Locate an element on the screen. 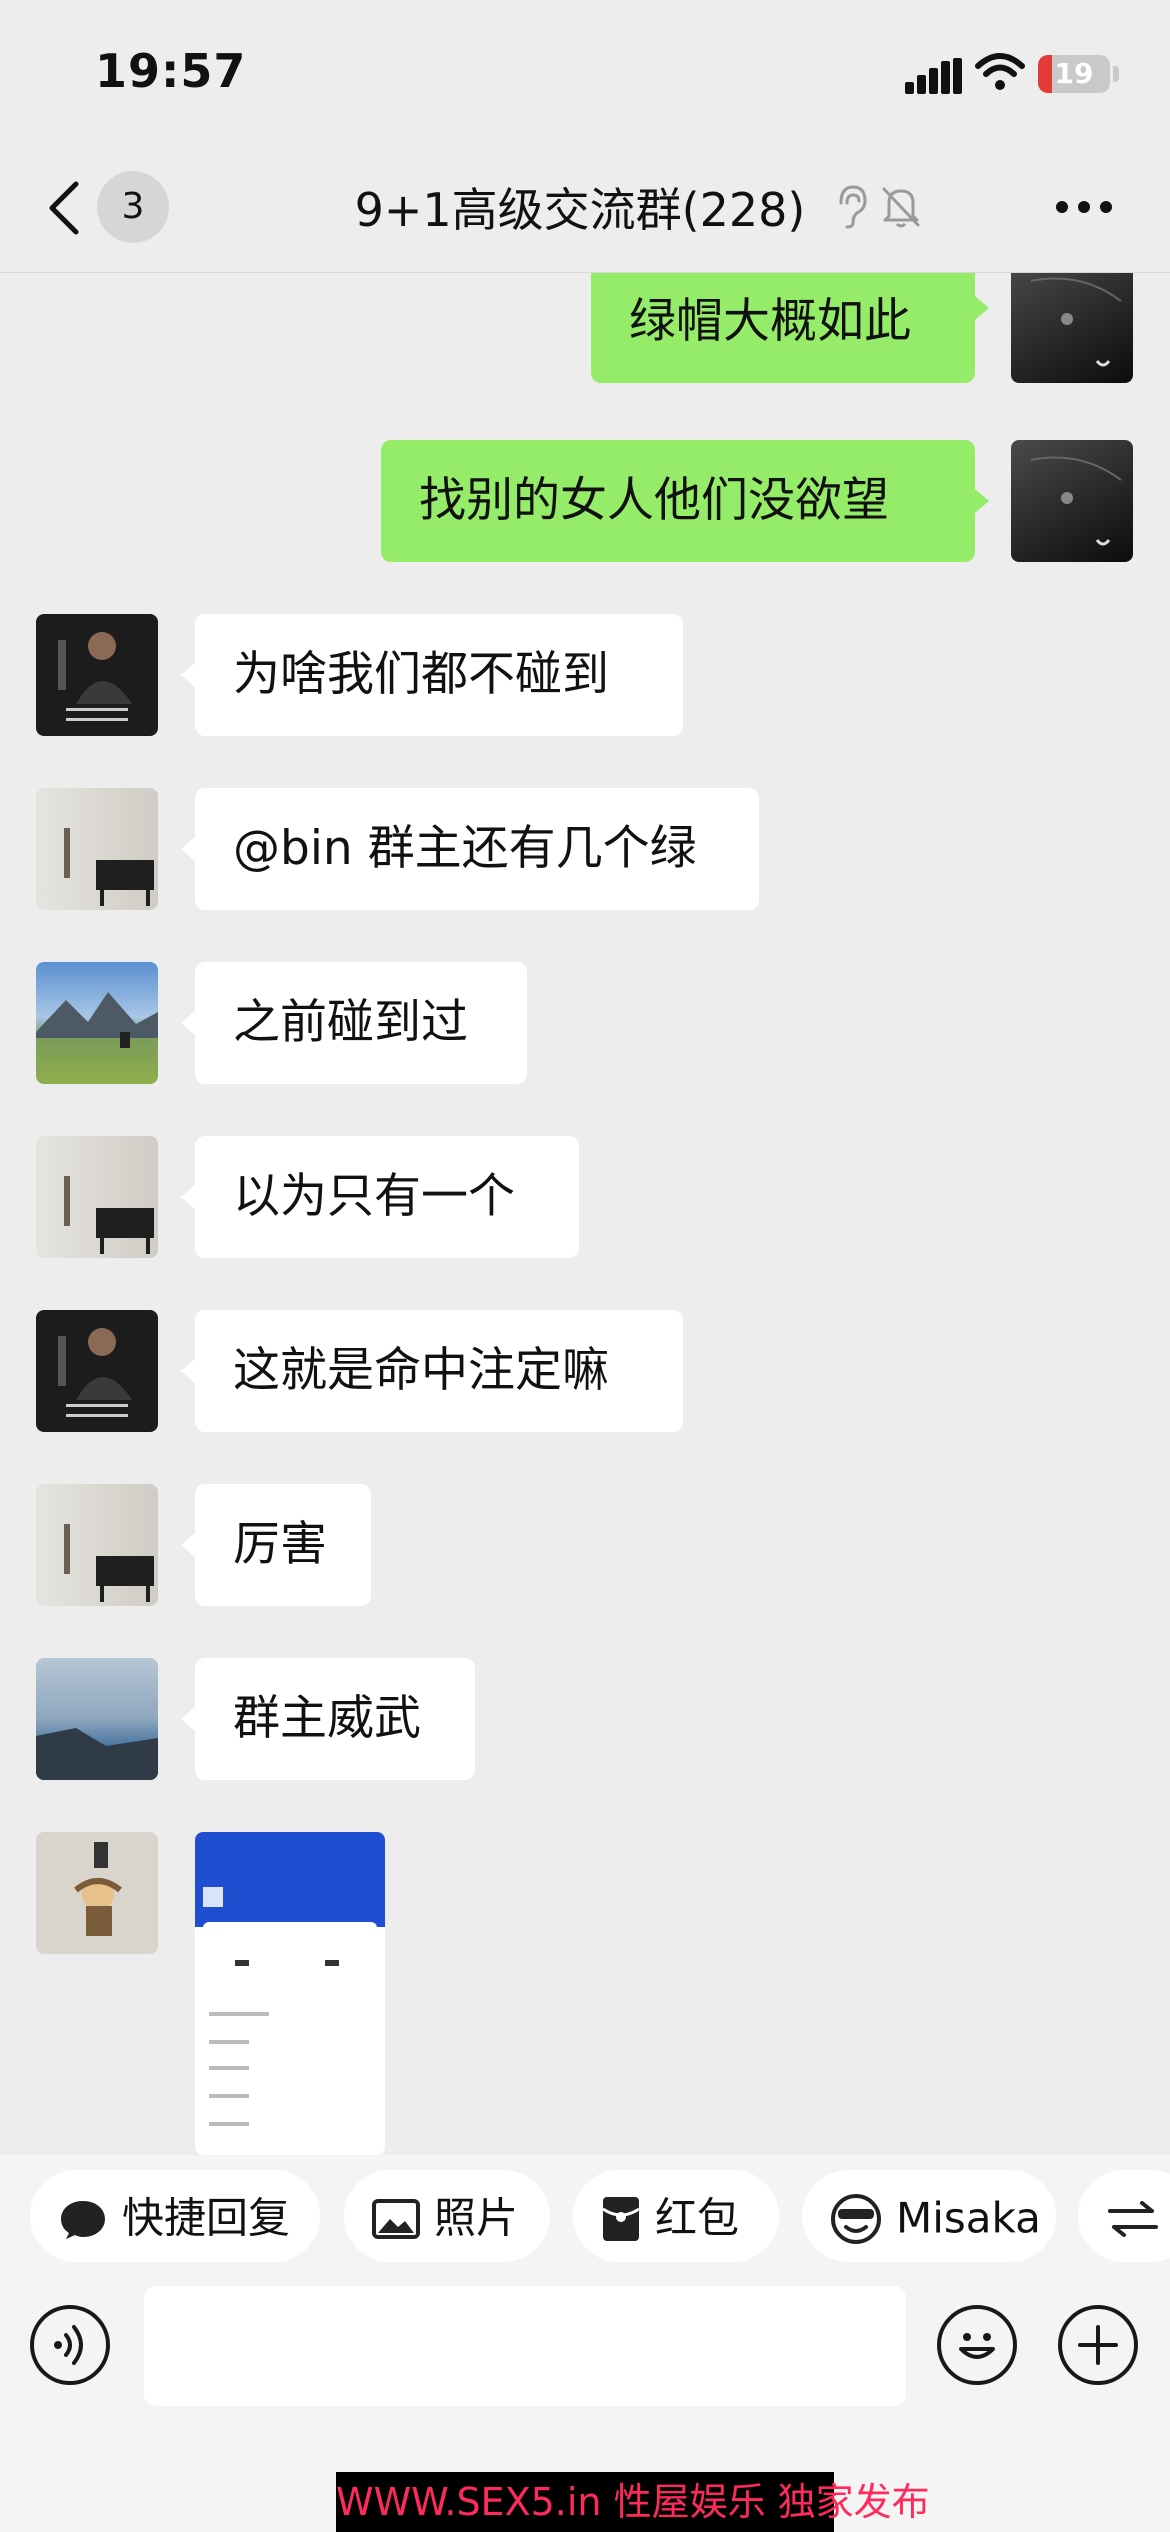  misaka-chip: Misaka is located at coordinates (929, 2216).